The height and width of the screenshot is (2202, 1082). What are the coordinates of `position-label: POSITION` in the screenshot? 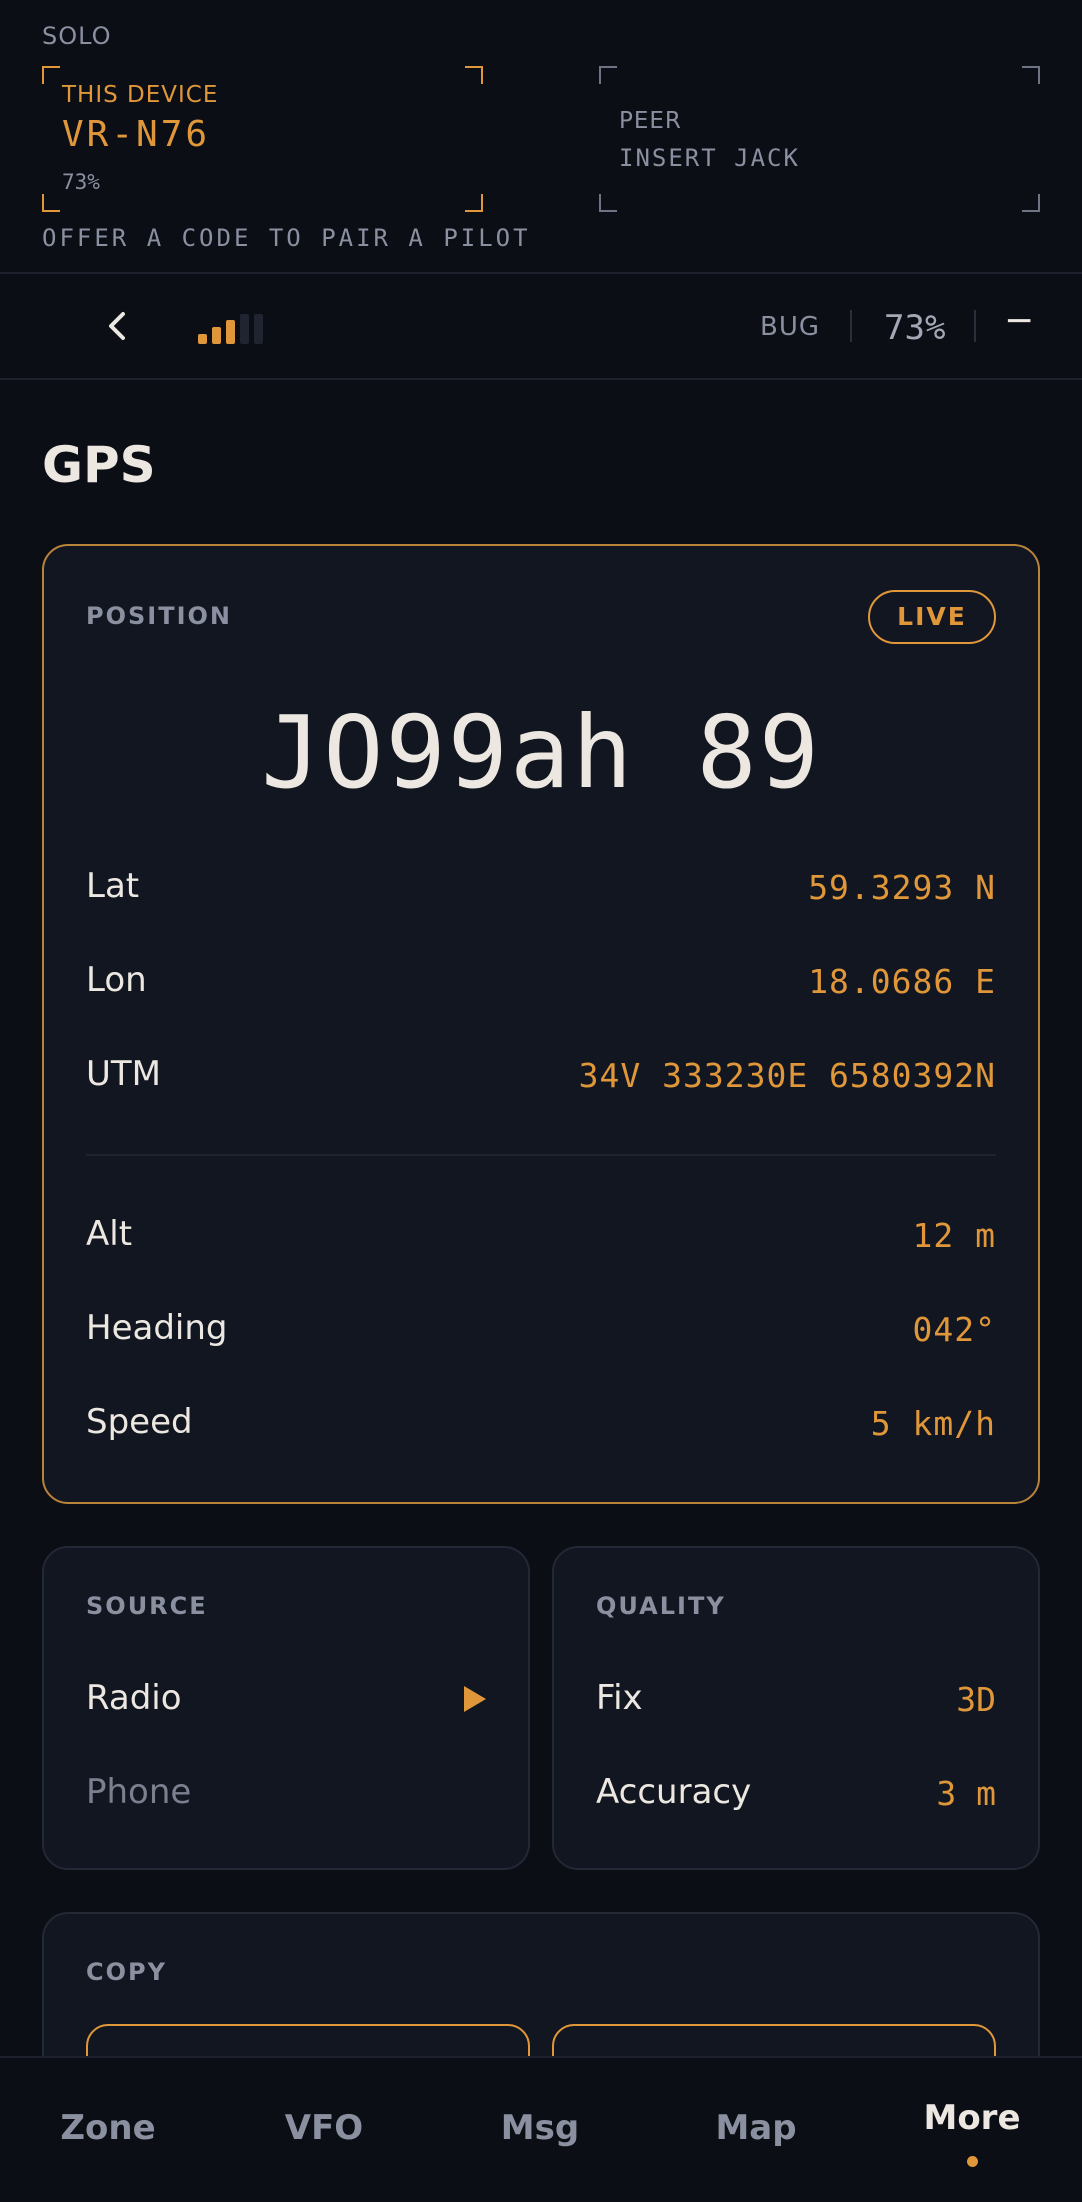 It's located at (159, 616).